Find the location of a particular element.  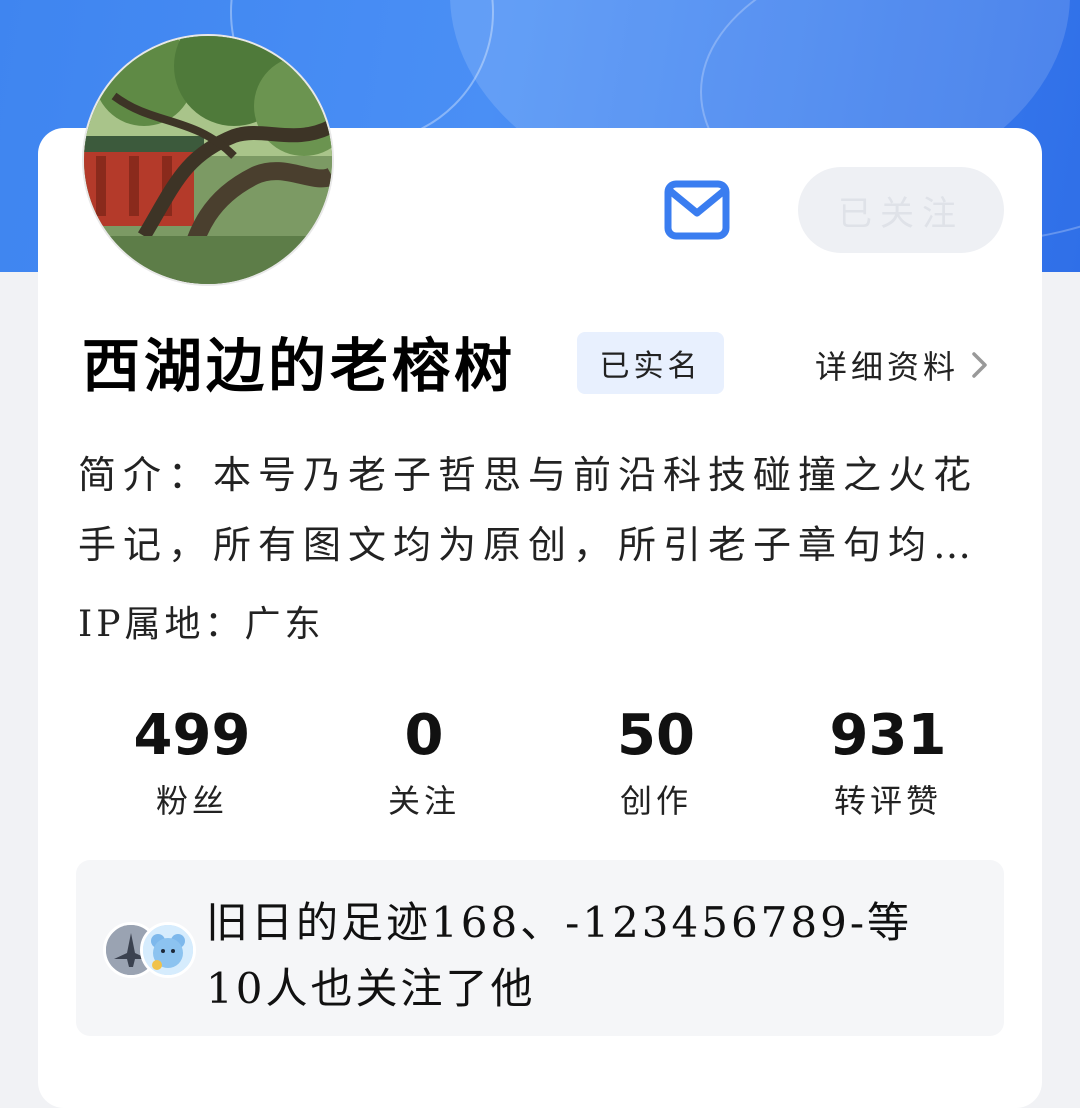

mail-icon is located at coordinates (697, 210).